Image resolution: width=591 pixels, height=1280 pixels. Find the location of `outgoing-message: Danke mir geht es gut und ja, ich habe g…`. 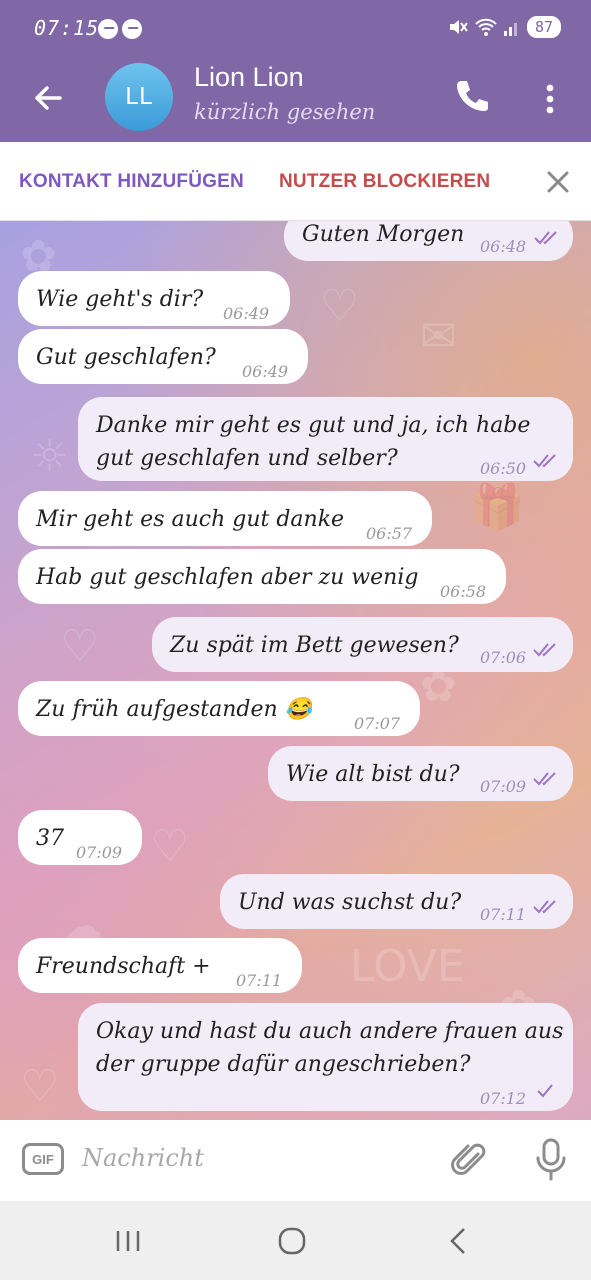

outgoing-message: Danke mir geht es gut und ja, ich habe g… is located at coordinates (325, 439).